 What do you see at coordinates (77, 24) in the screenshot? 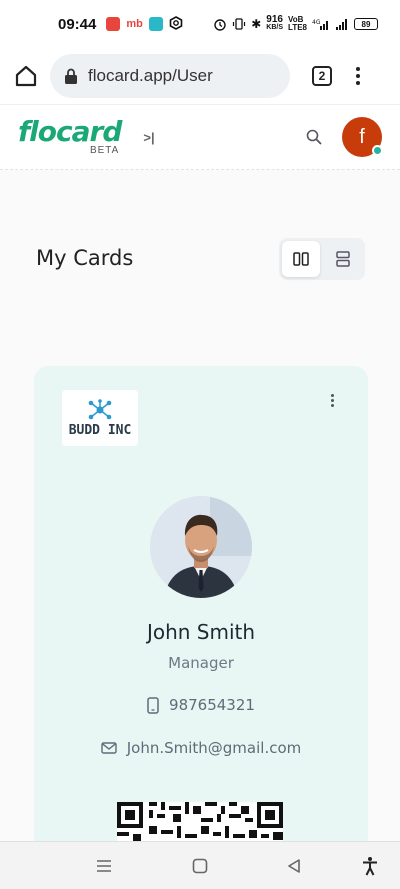
I see `status-time: 09:44` at bounding box center [77, 24].